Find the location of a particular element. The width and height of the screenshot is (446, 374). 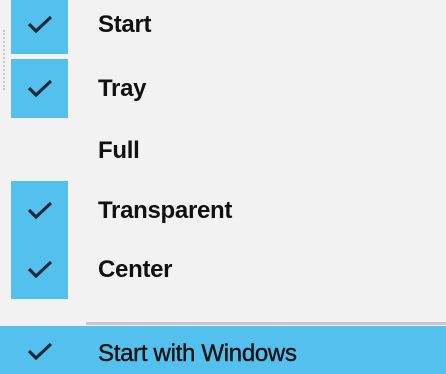

menu-separator is located at coordinates (266, 323).